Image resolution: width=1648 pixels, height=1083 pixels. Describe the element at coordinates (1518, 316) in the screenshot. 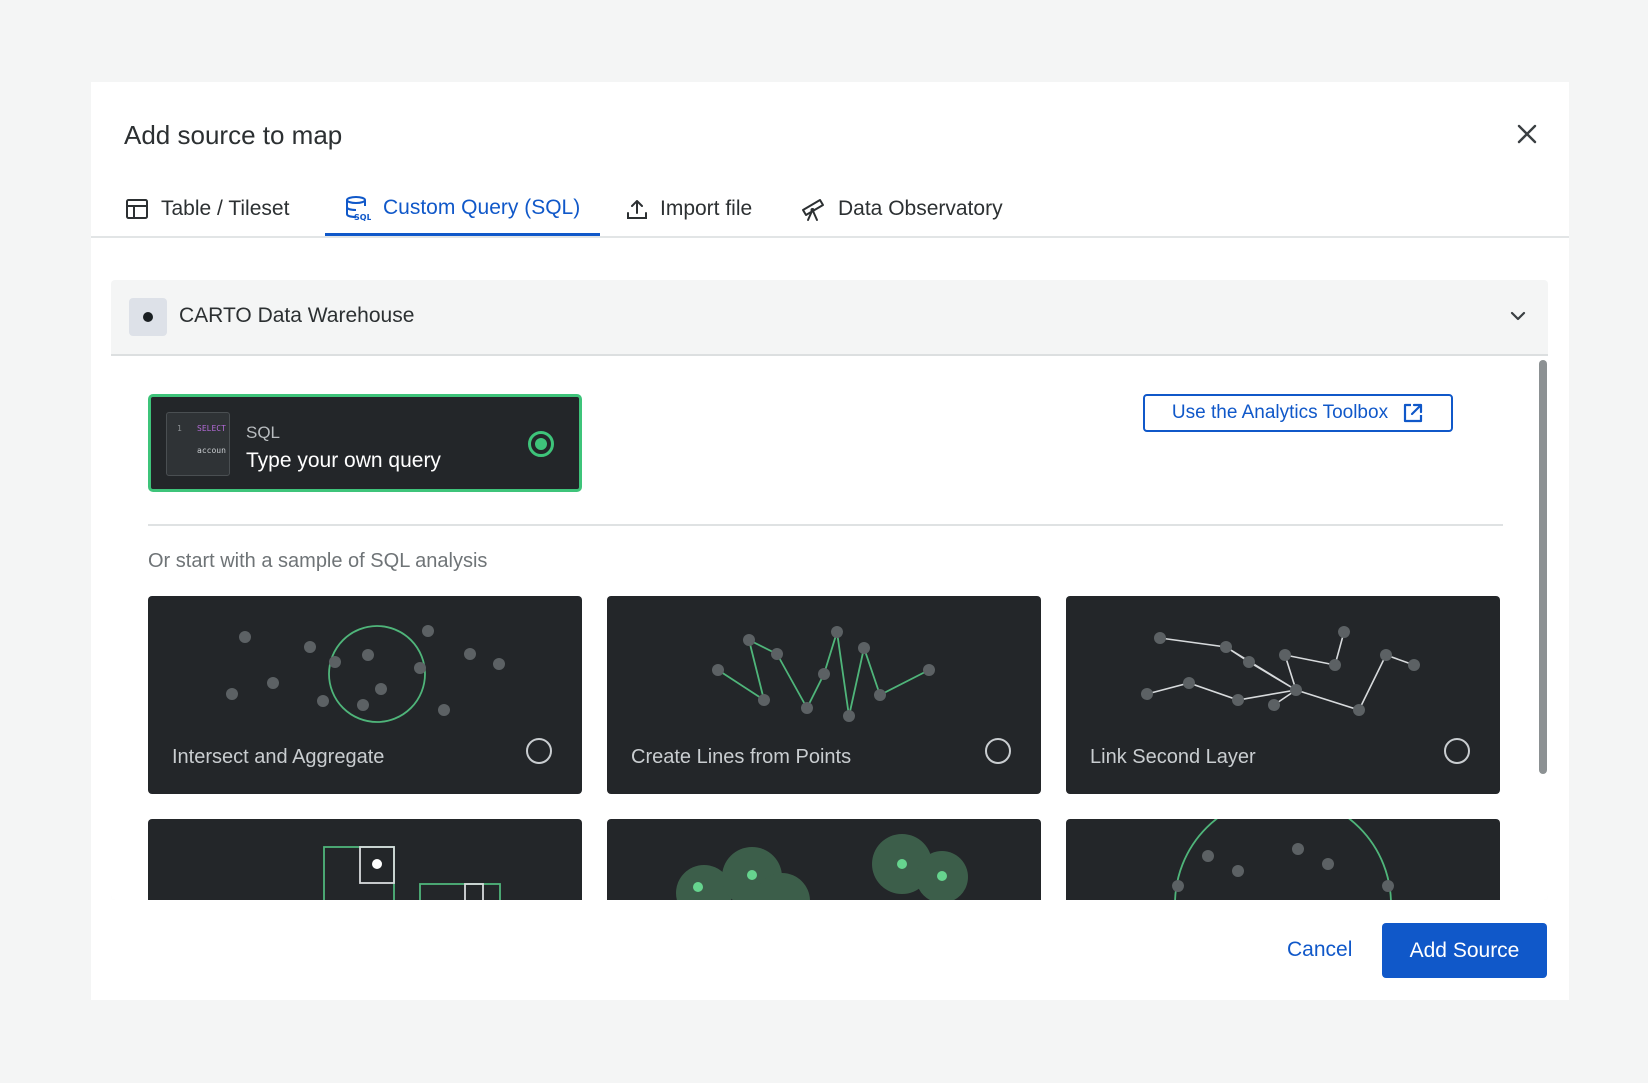

I see `chevron-down-icon` at that location.